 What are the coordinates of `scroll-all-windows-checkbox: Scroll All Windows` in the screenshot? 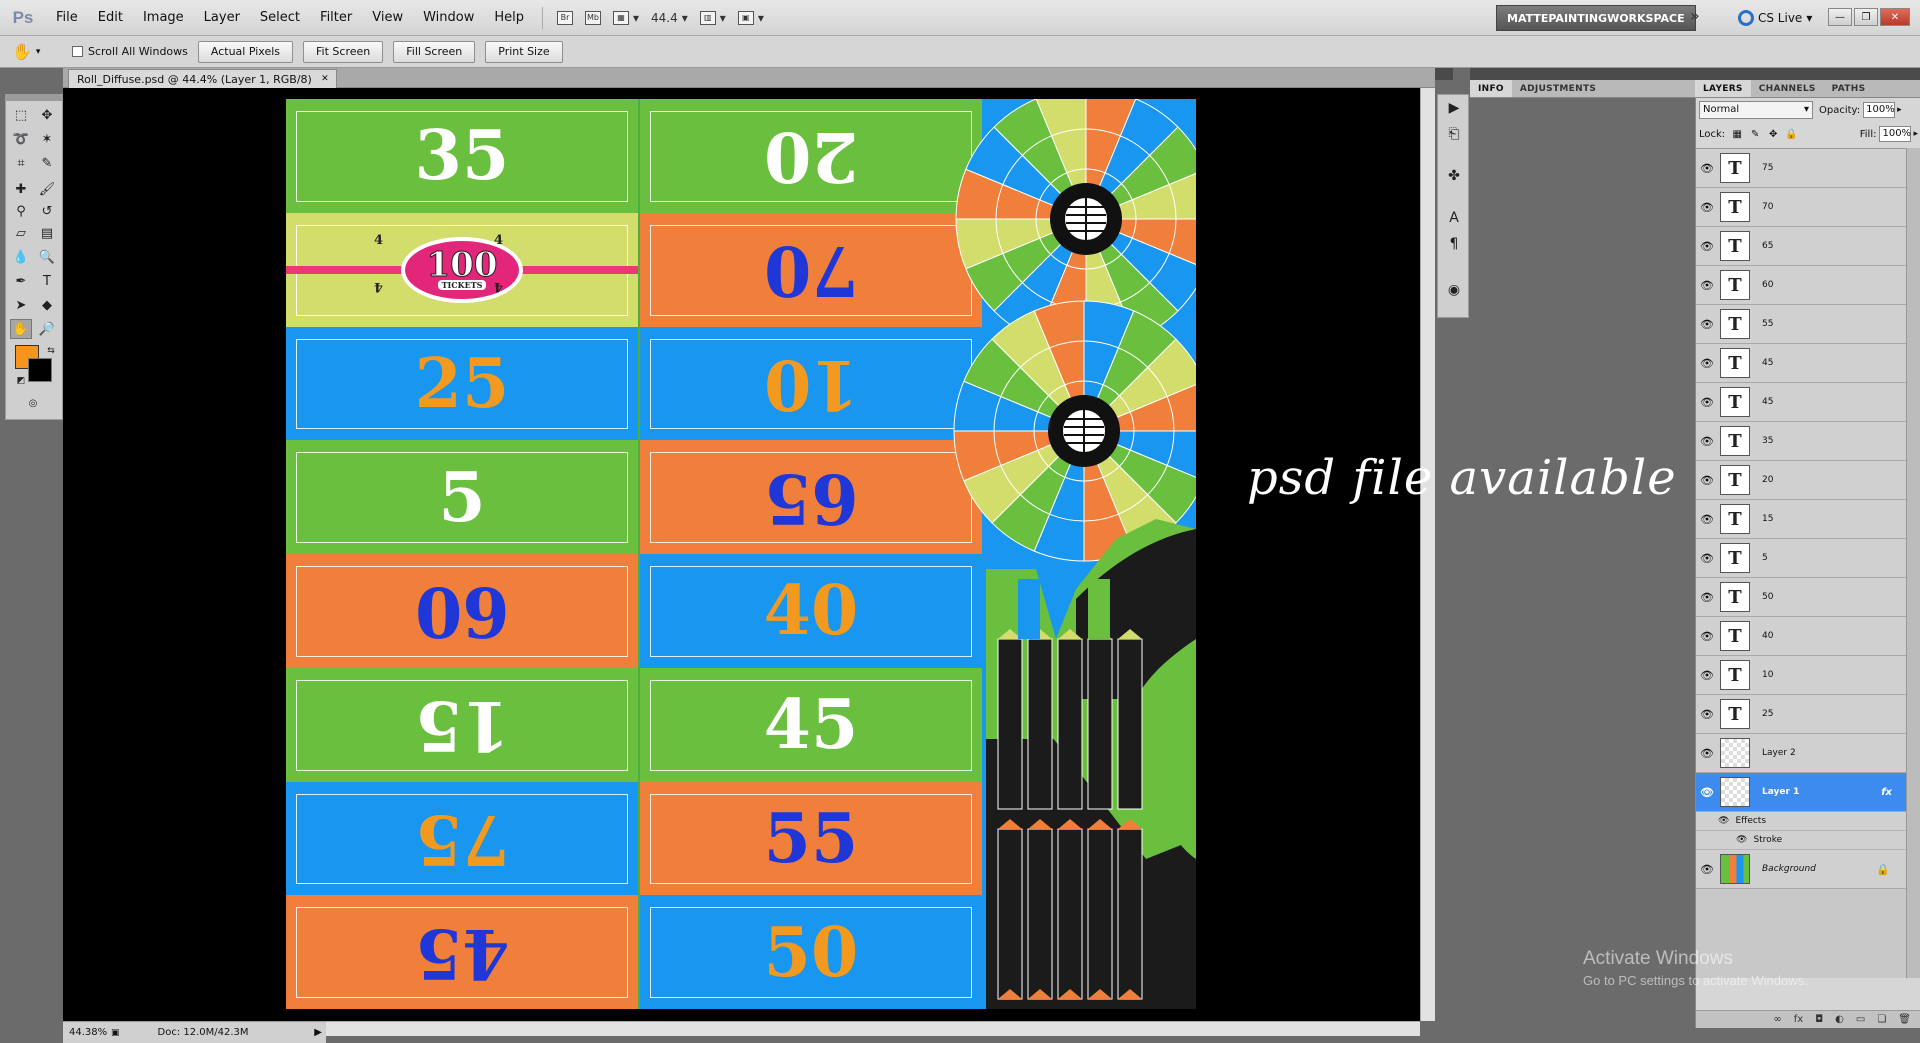 It's located at (130, 51).